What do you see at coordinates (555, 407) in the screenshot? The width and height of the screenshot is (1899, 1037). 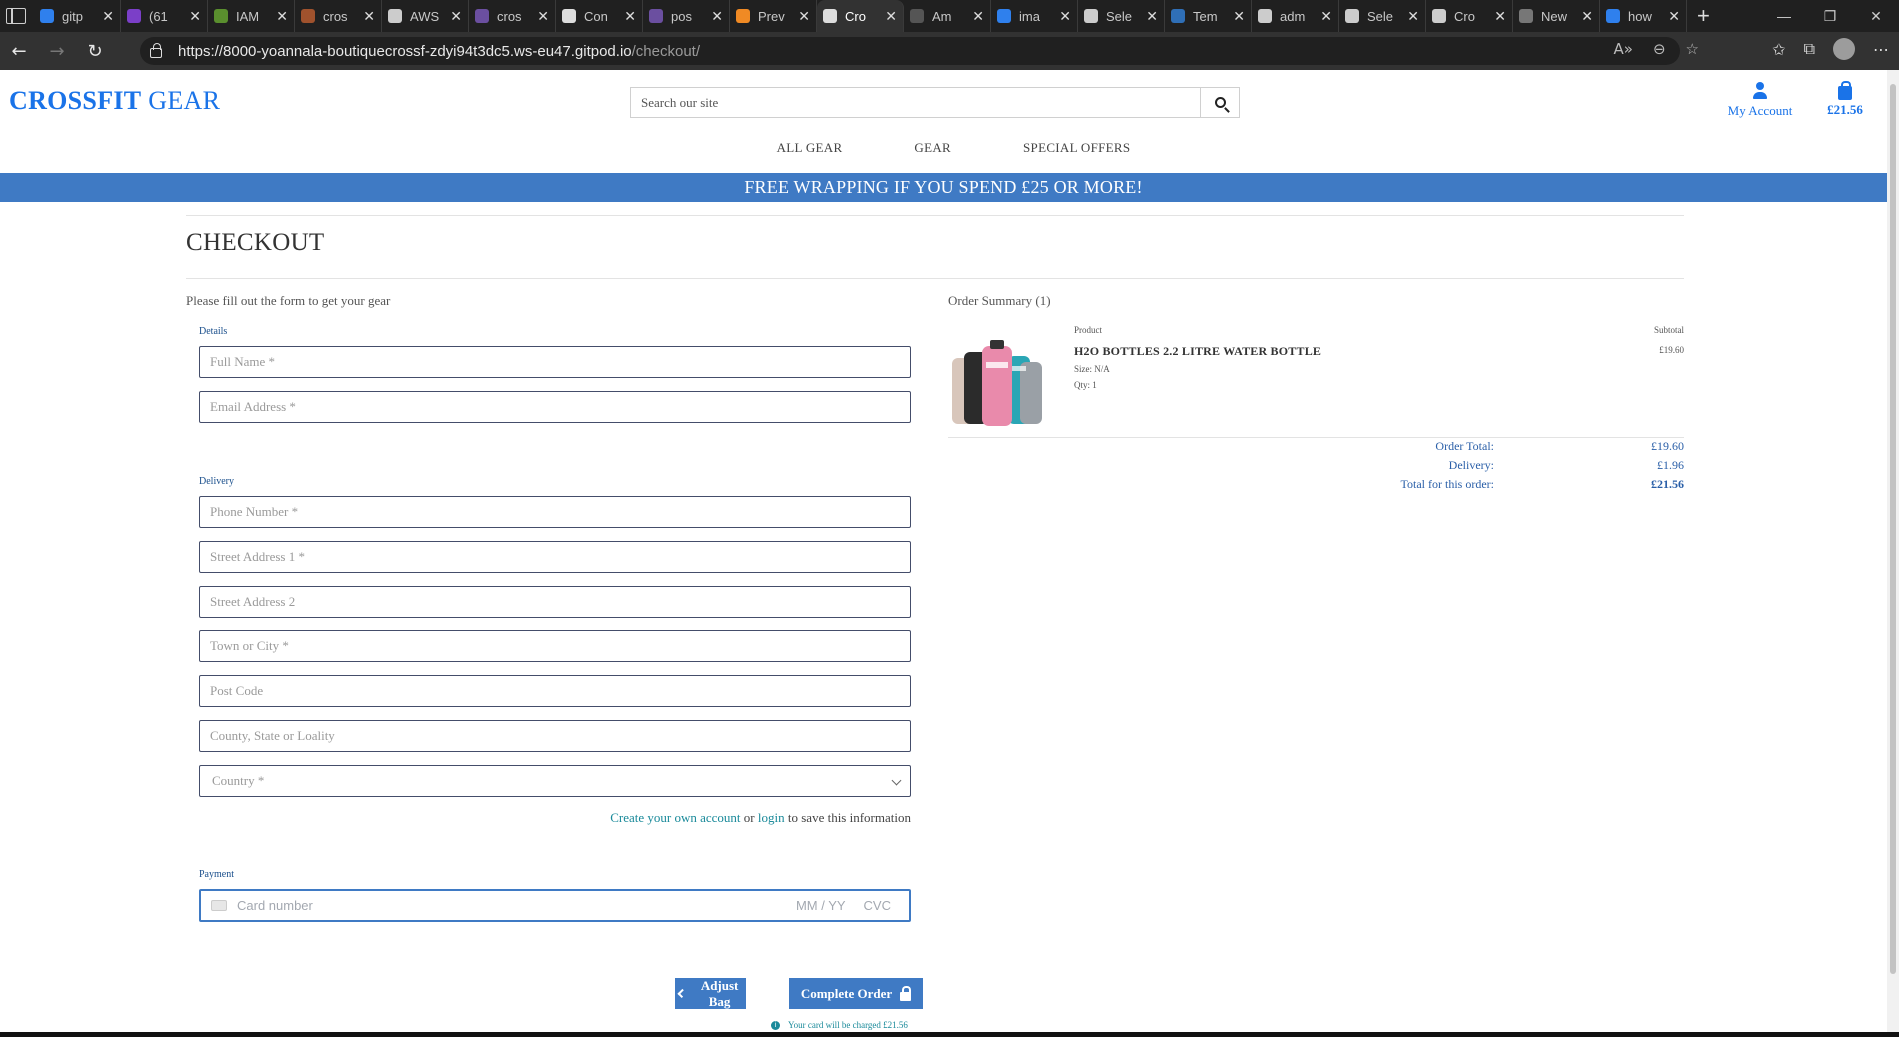 I see `email-field` at bounding box center [555, 407].